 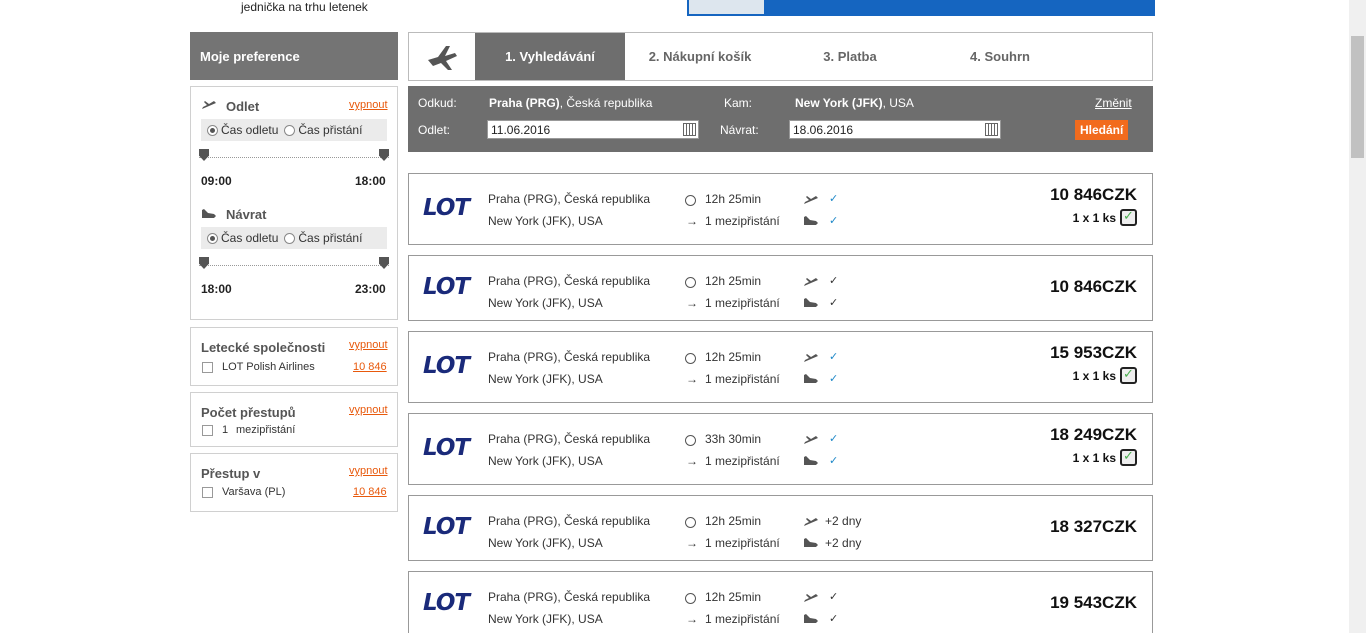 What do you see at coordinates (294, 156) in the screenshot?
I see `departure-time-slider` at bounding box center [294, 156].